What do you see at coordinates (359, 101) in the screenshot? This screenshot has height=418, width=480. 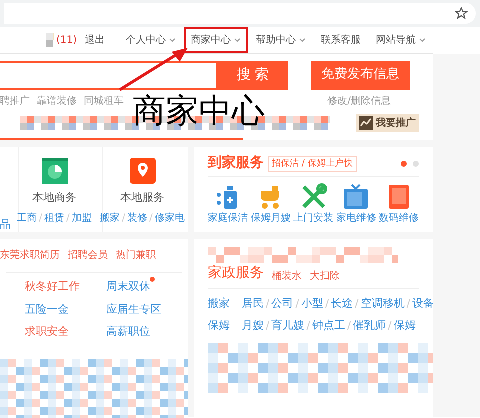 I see `edit-link: 修改/删除信息` at bounding box center [359, 101].